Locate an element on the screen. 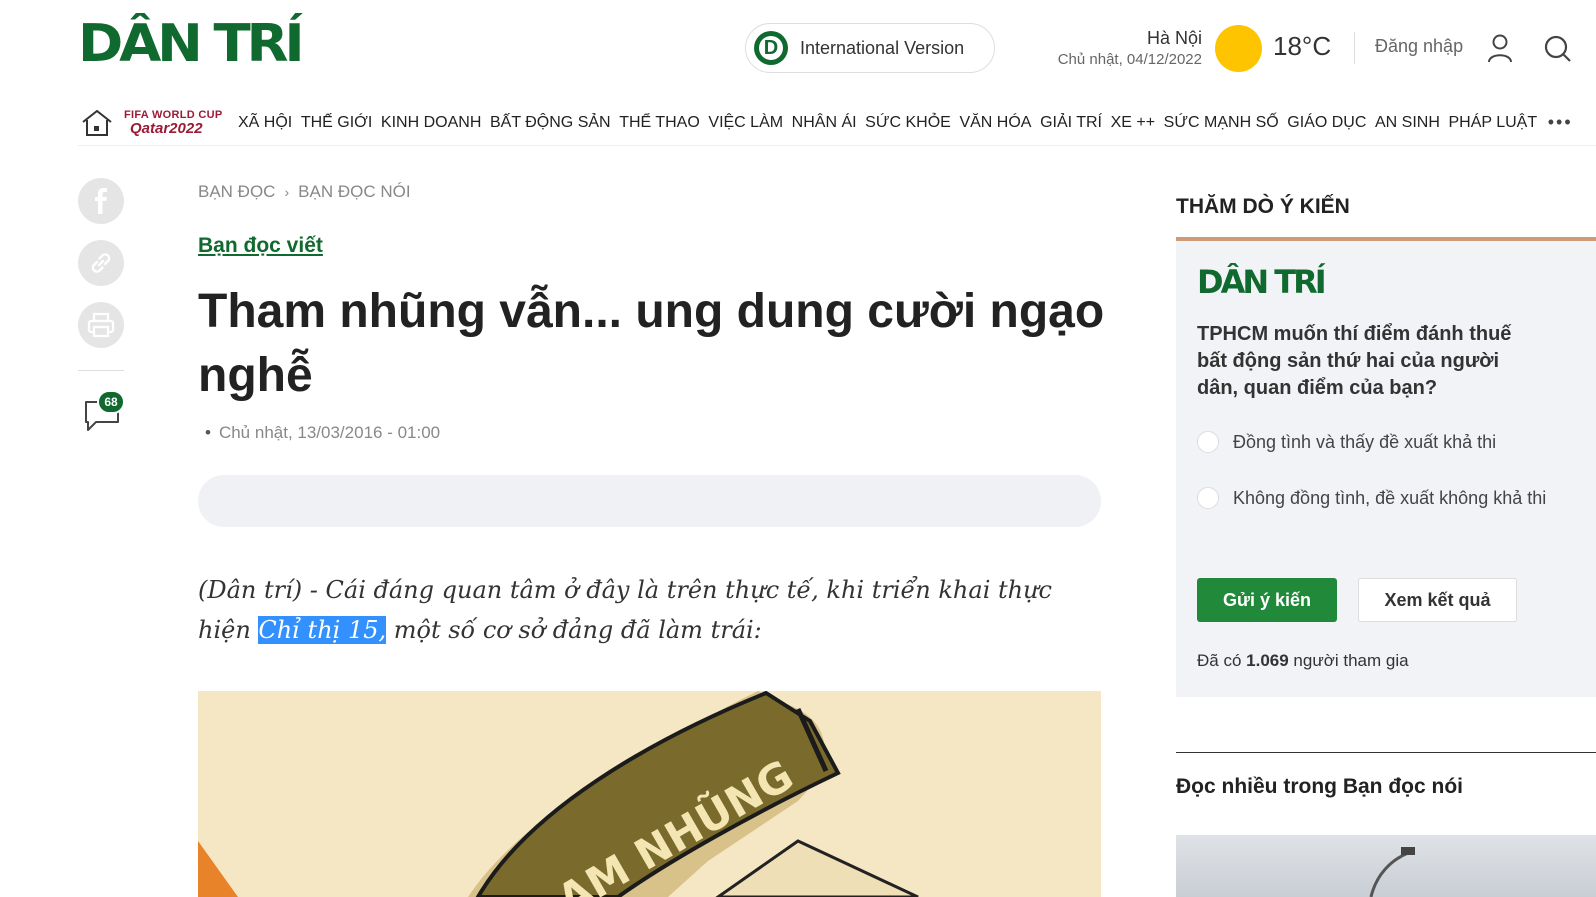 Image resolution: width=1596 pixels, height=897 pixels. nav-item-giai-tri: GIẢI TRÍ is located at coordinates (1071, 123).